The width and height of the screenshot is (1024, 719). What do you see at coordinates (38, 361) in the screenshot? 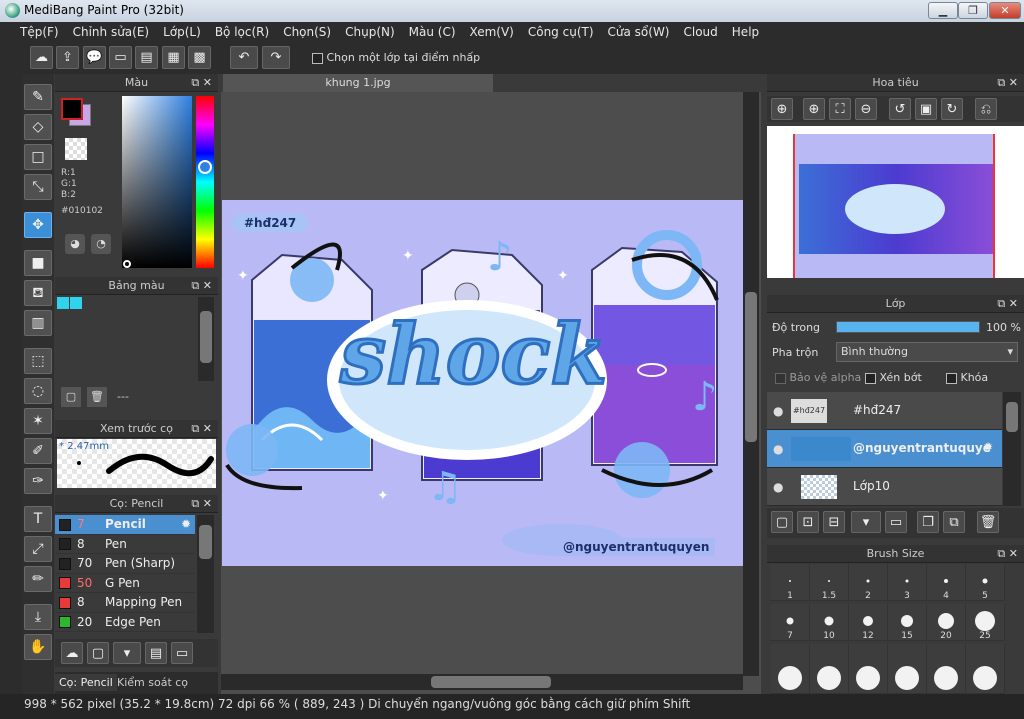
I see `select-rect-icon: ⬚` at bounding box center [38, 361].